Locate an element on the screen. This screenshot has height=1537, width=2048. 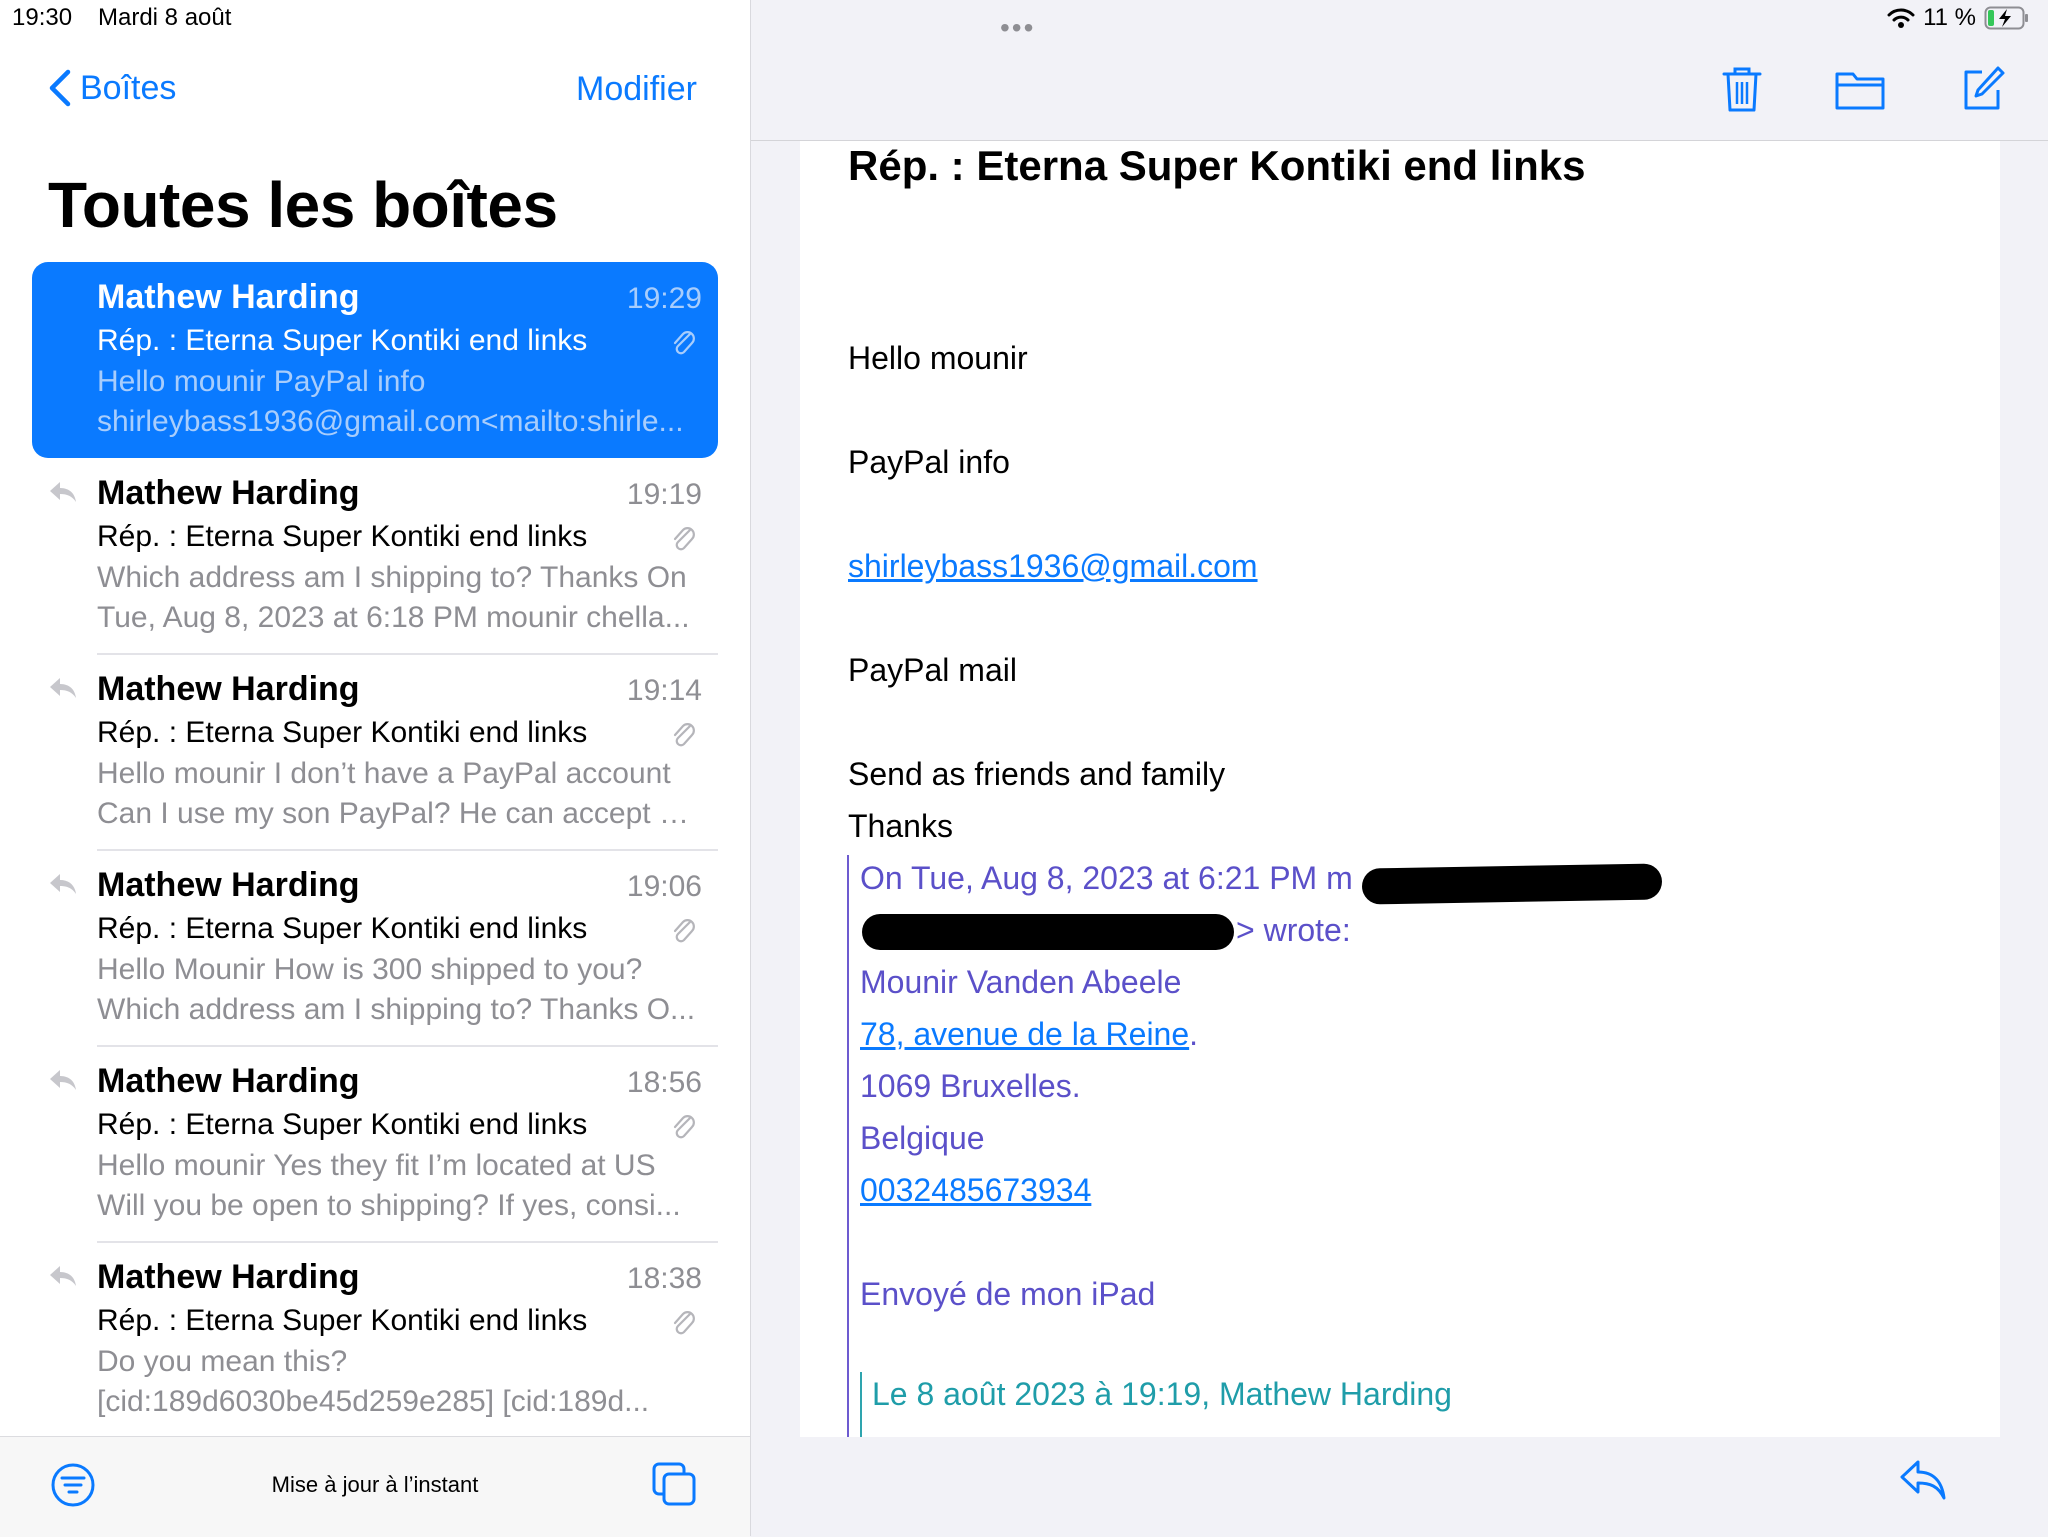
battery-percent: 11 % is located at coordinates (1949, 17).